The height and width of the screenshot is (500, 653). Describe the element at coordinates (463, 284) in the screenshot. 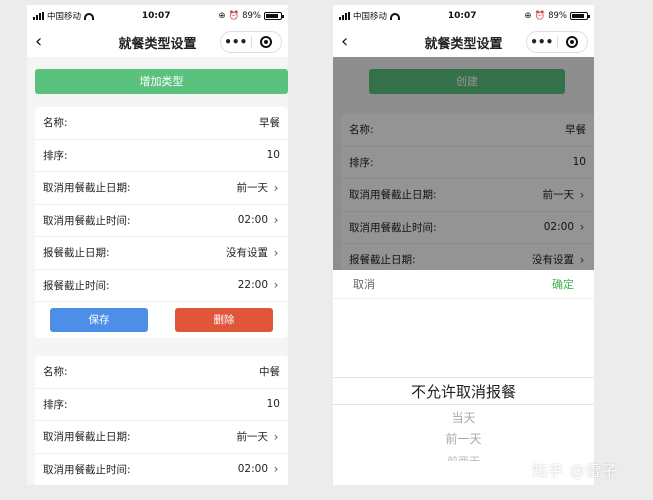

I see `picker-header: 取消 确定` at that location.